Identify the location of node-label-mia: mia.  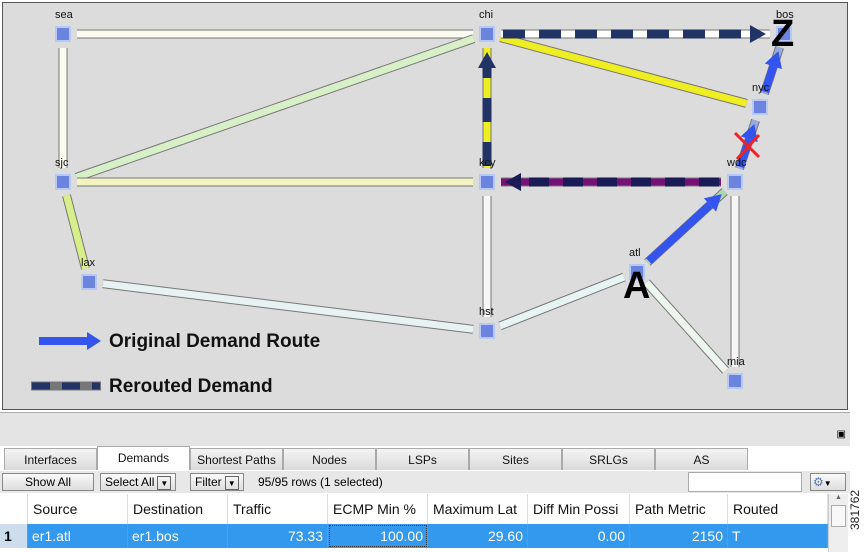
(736, 362).